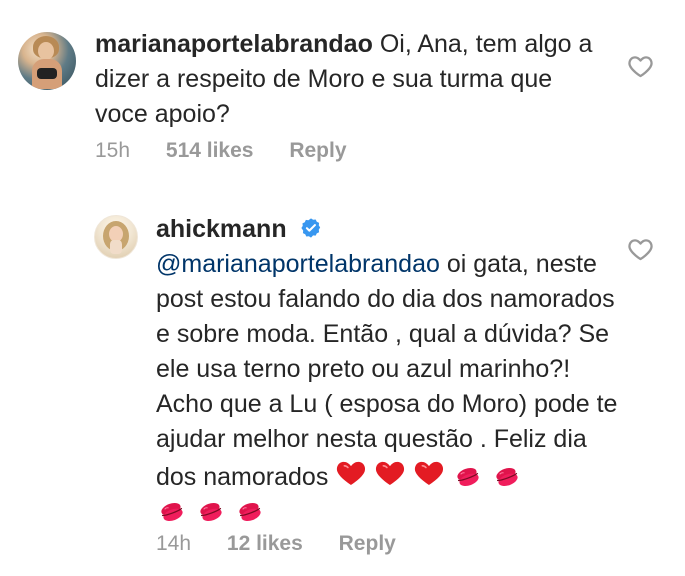 The width and height of the screenshot is (685, 576). I want to click on comment-username: marianaportelabrandao, so click(234, 44).